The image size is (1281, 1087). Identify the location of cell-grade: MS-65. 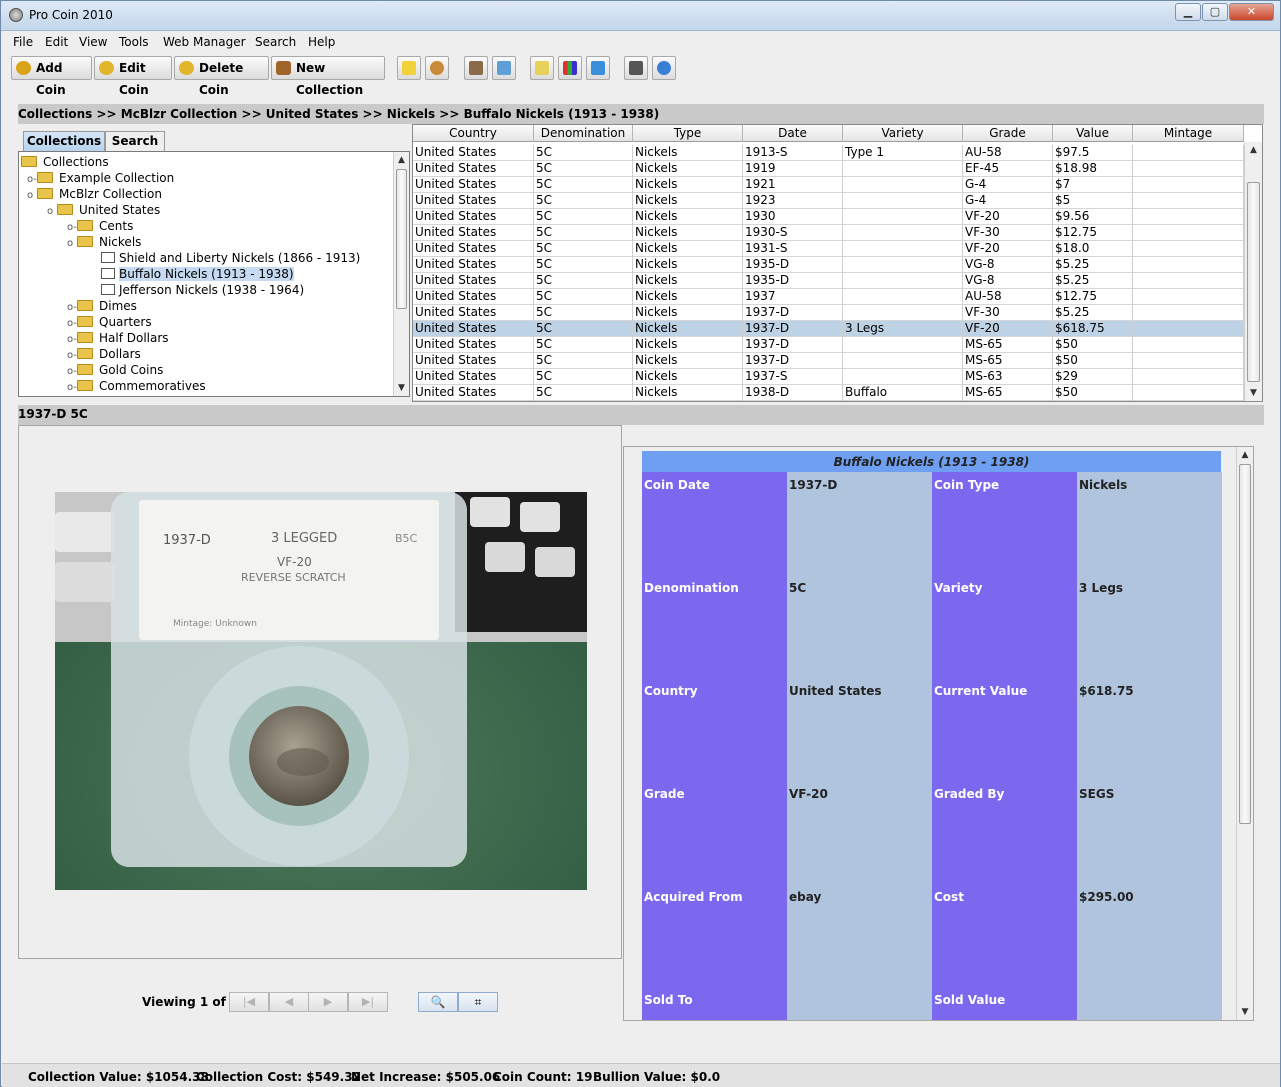
(1008, 345).